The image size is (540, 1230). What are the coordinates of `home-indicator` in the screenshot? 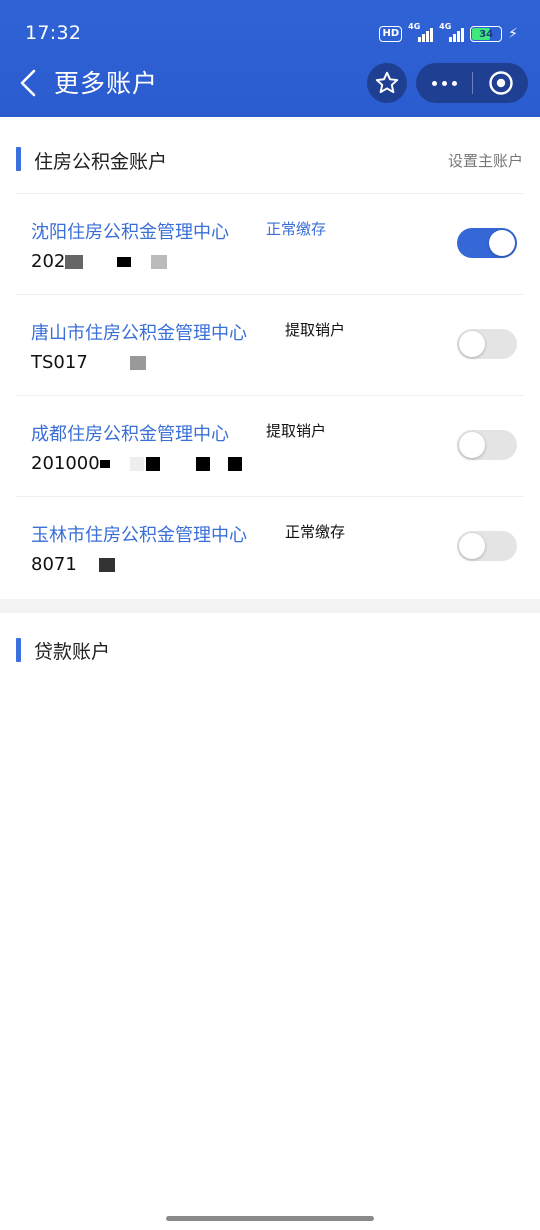 It's located at (270, 1218).